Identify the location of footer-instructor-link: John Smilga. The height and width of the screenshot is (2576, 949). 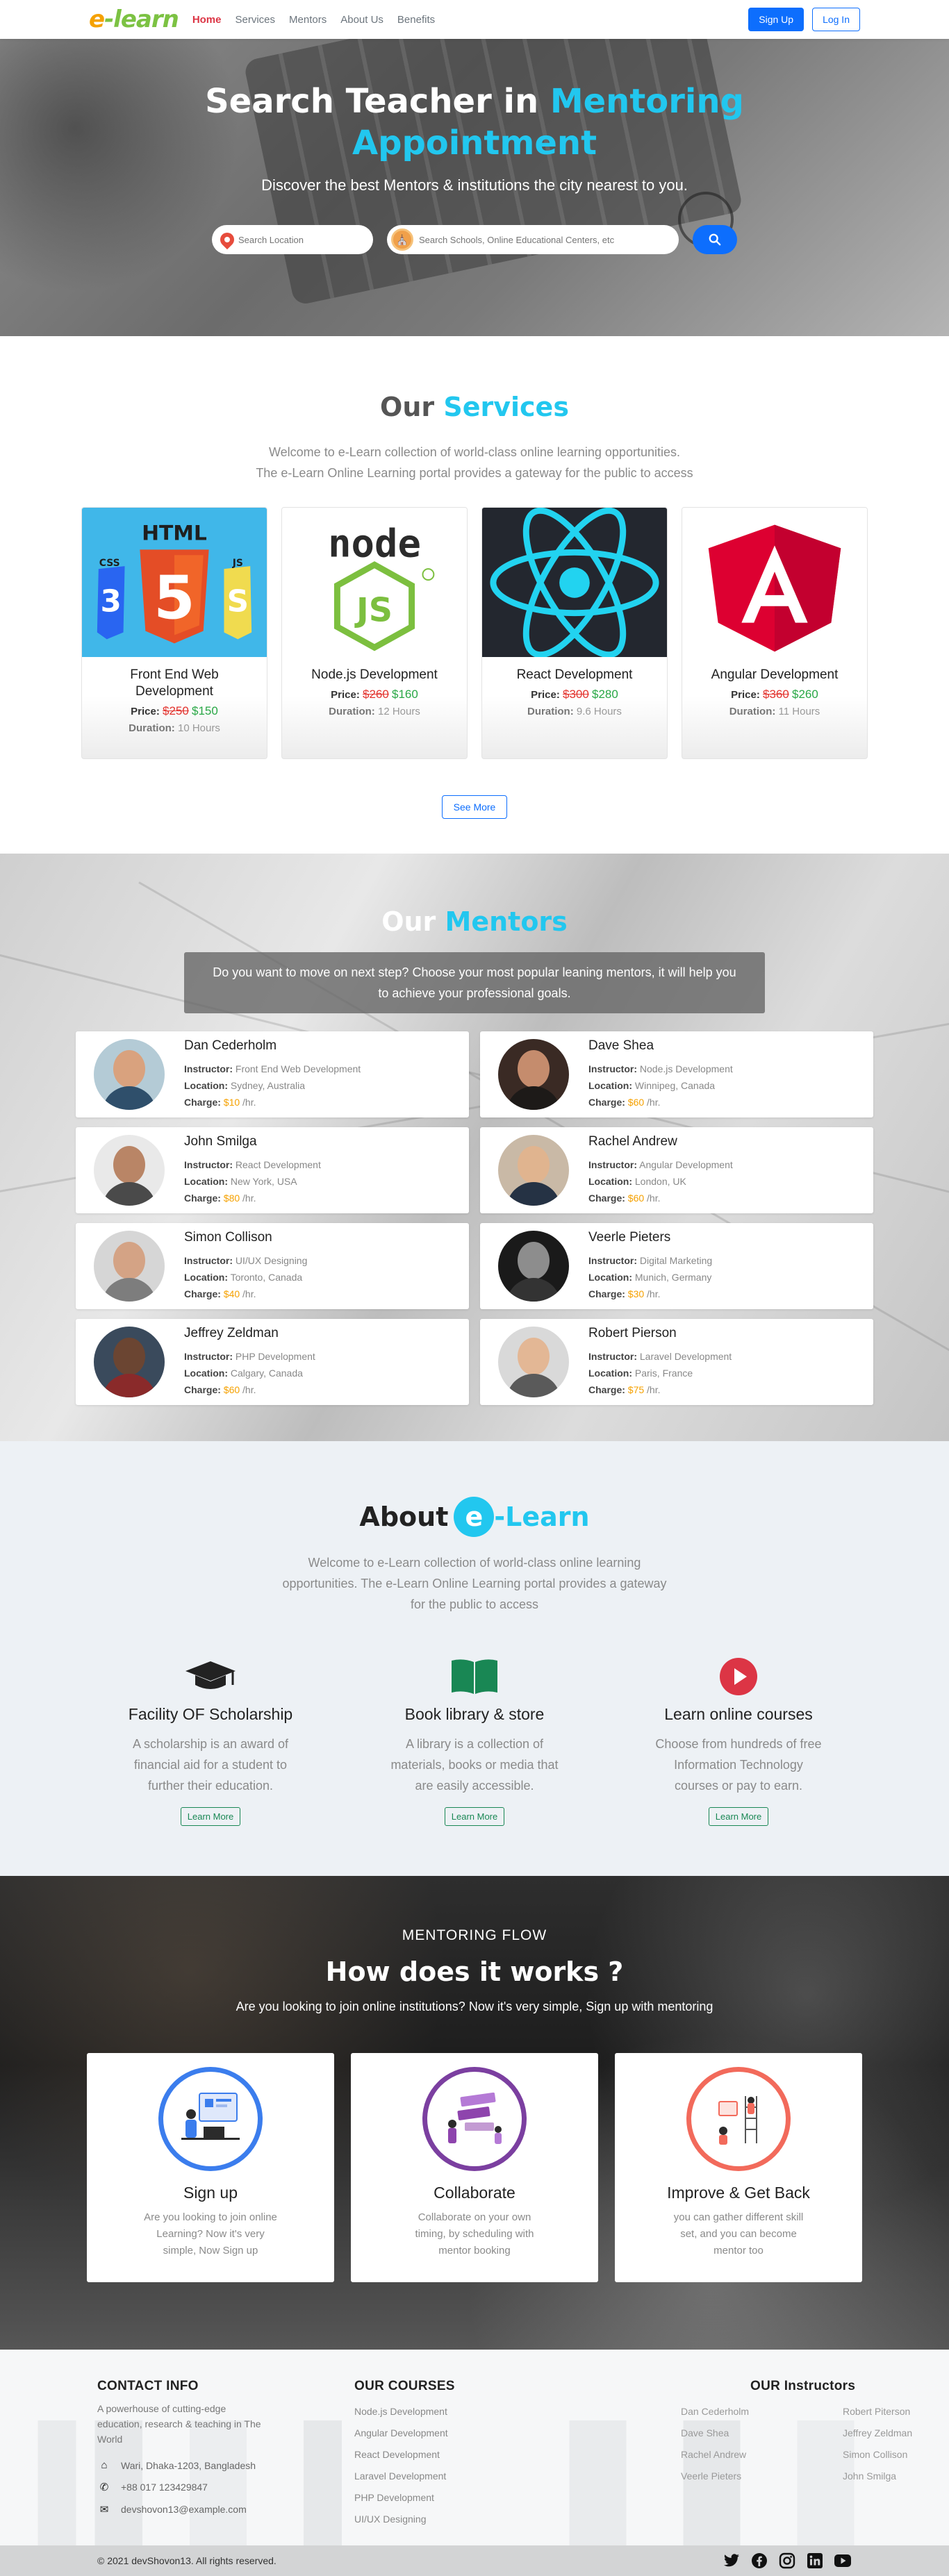
(895, 2476).